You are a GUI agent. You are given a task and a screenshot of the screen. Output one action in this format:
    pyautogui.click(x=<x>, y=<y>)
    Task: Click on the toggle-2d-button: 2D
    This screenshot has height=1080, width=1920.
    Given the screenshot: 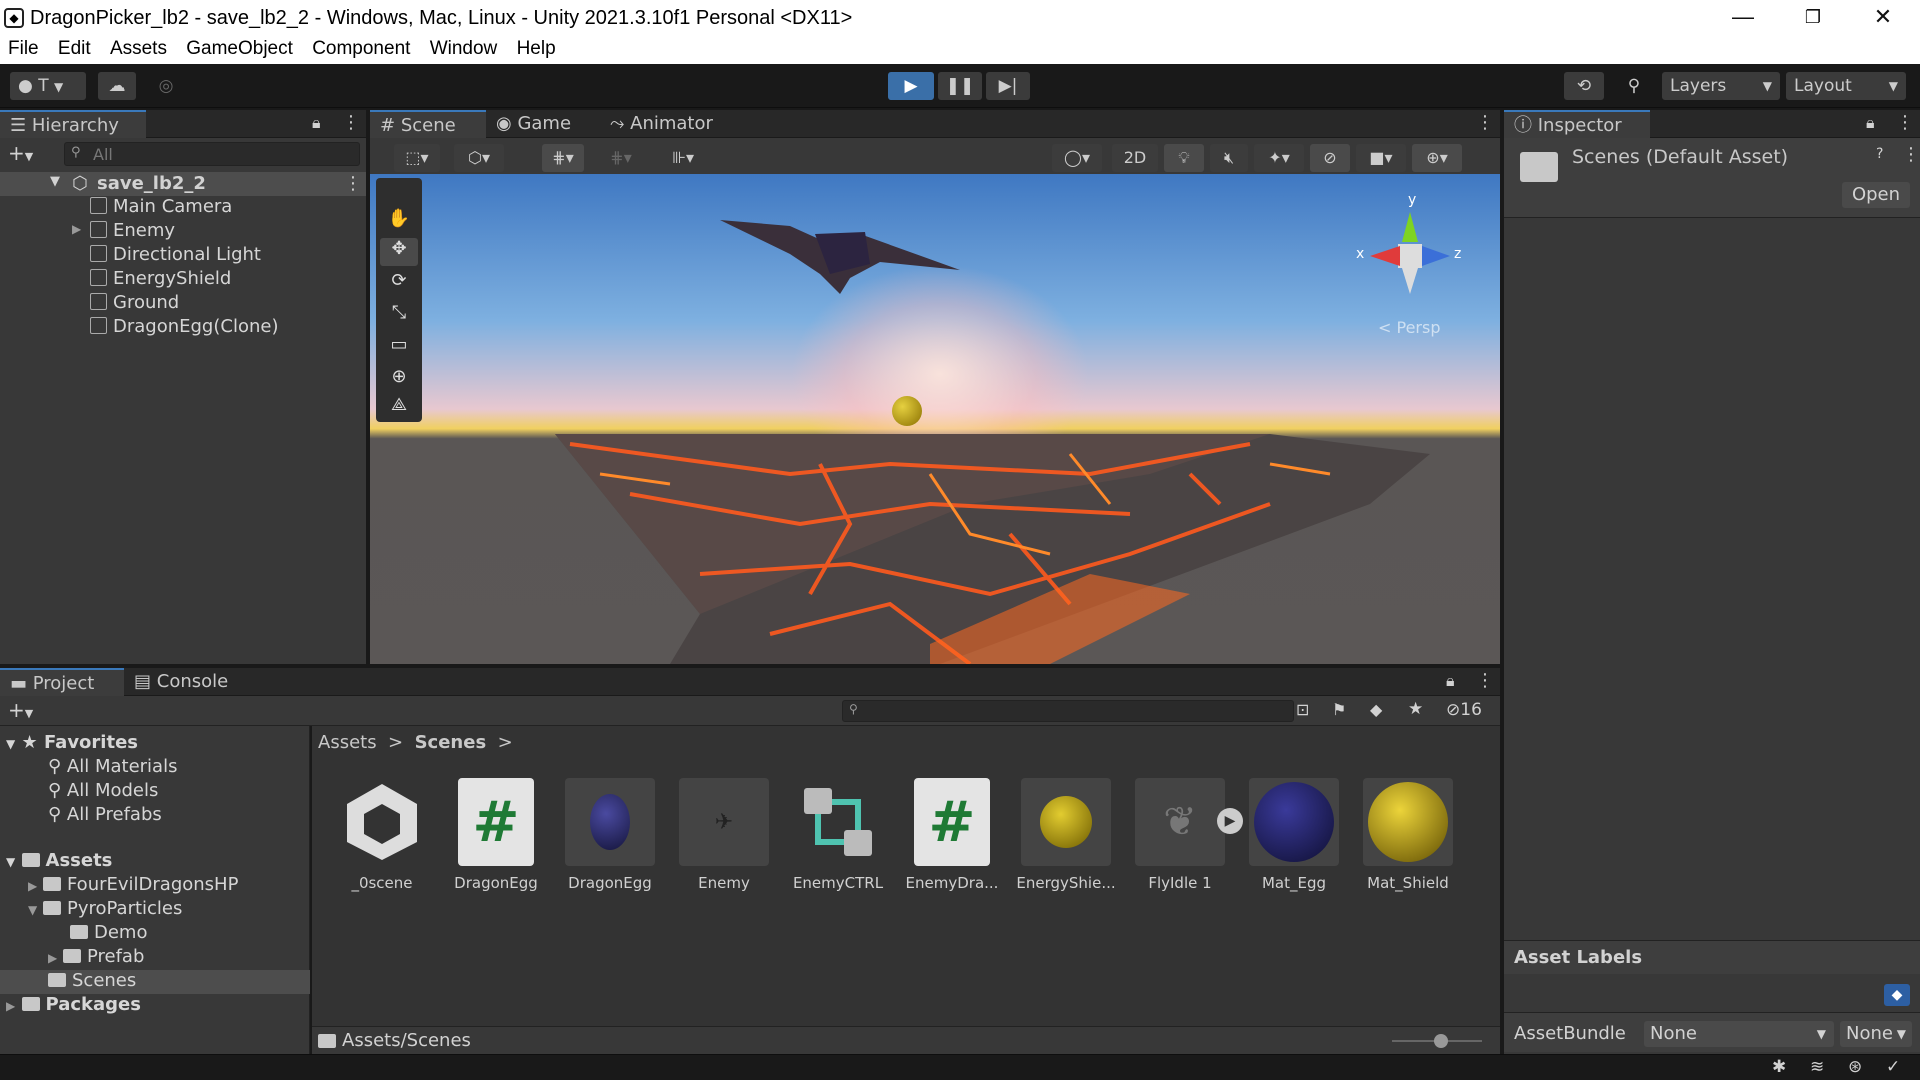 What is the action you would take?
    pyautogui.click(x=1135, y=158)
    